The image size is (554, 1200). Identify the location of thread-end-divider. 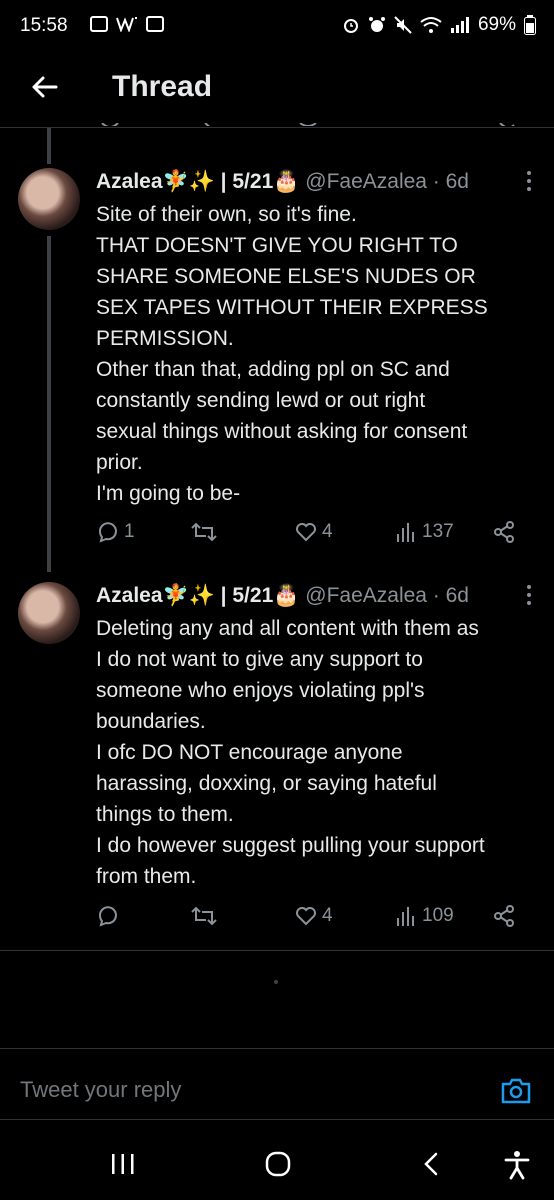
(277, 950).